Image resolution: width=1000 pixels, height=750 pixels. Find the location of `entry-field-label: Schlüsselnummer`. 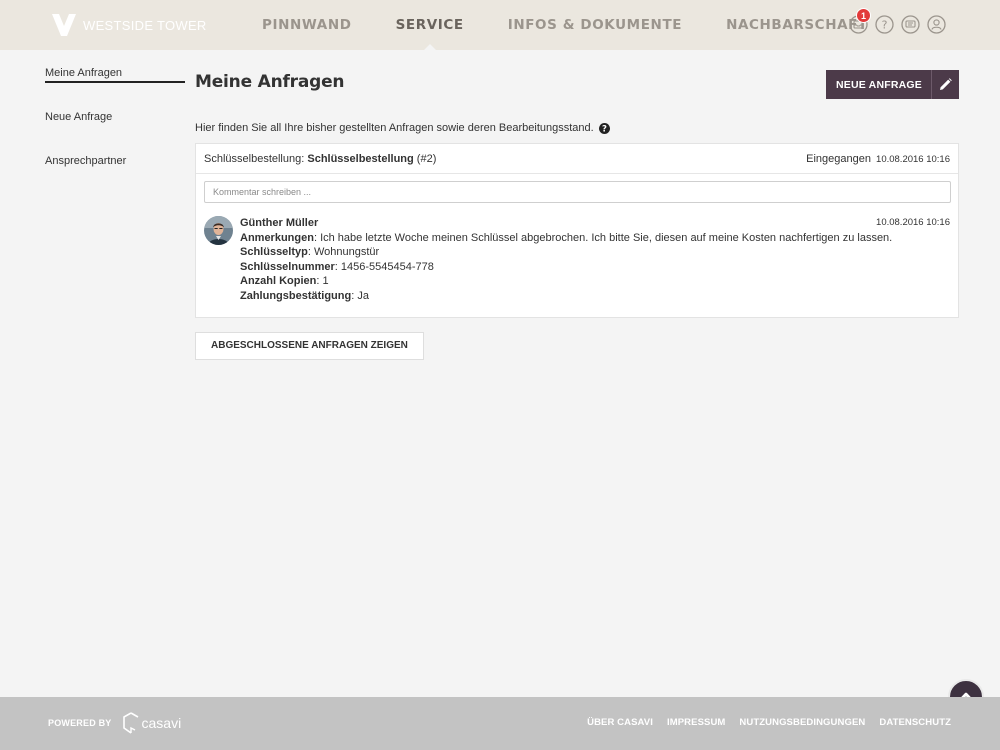

entry-field-label: Schlüsselnummer is located at coordinates (287, 266).